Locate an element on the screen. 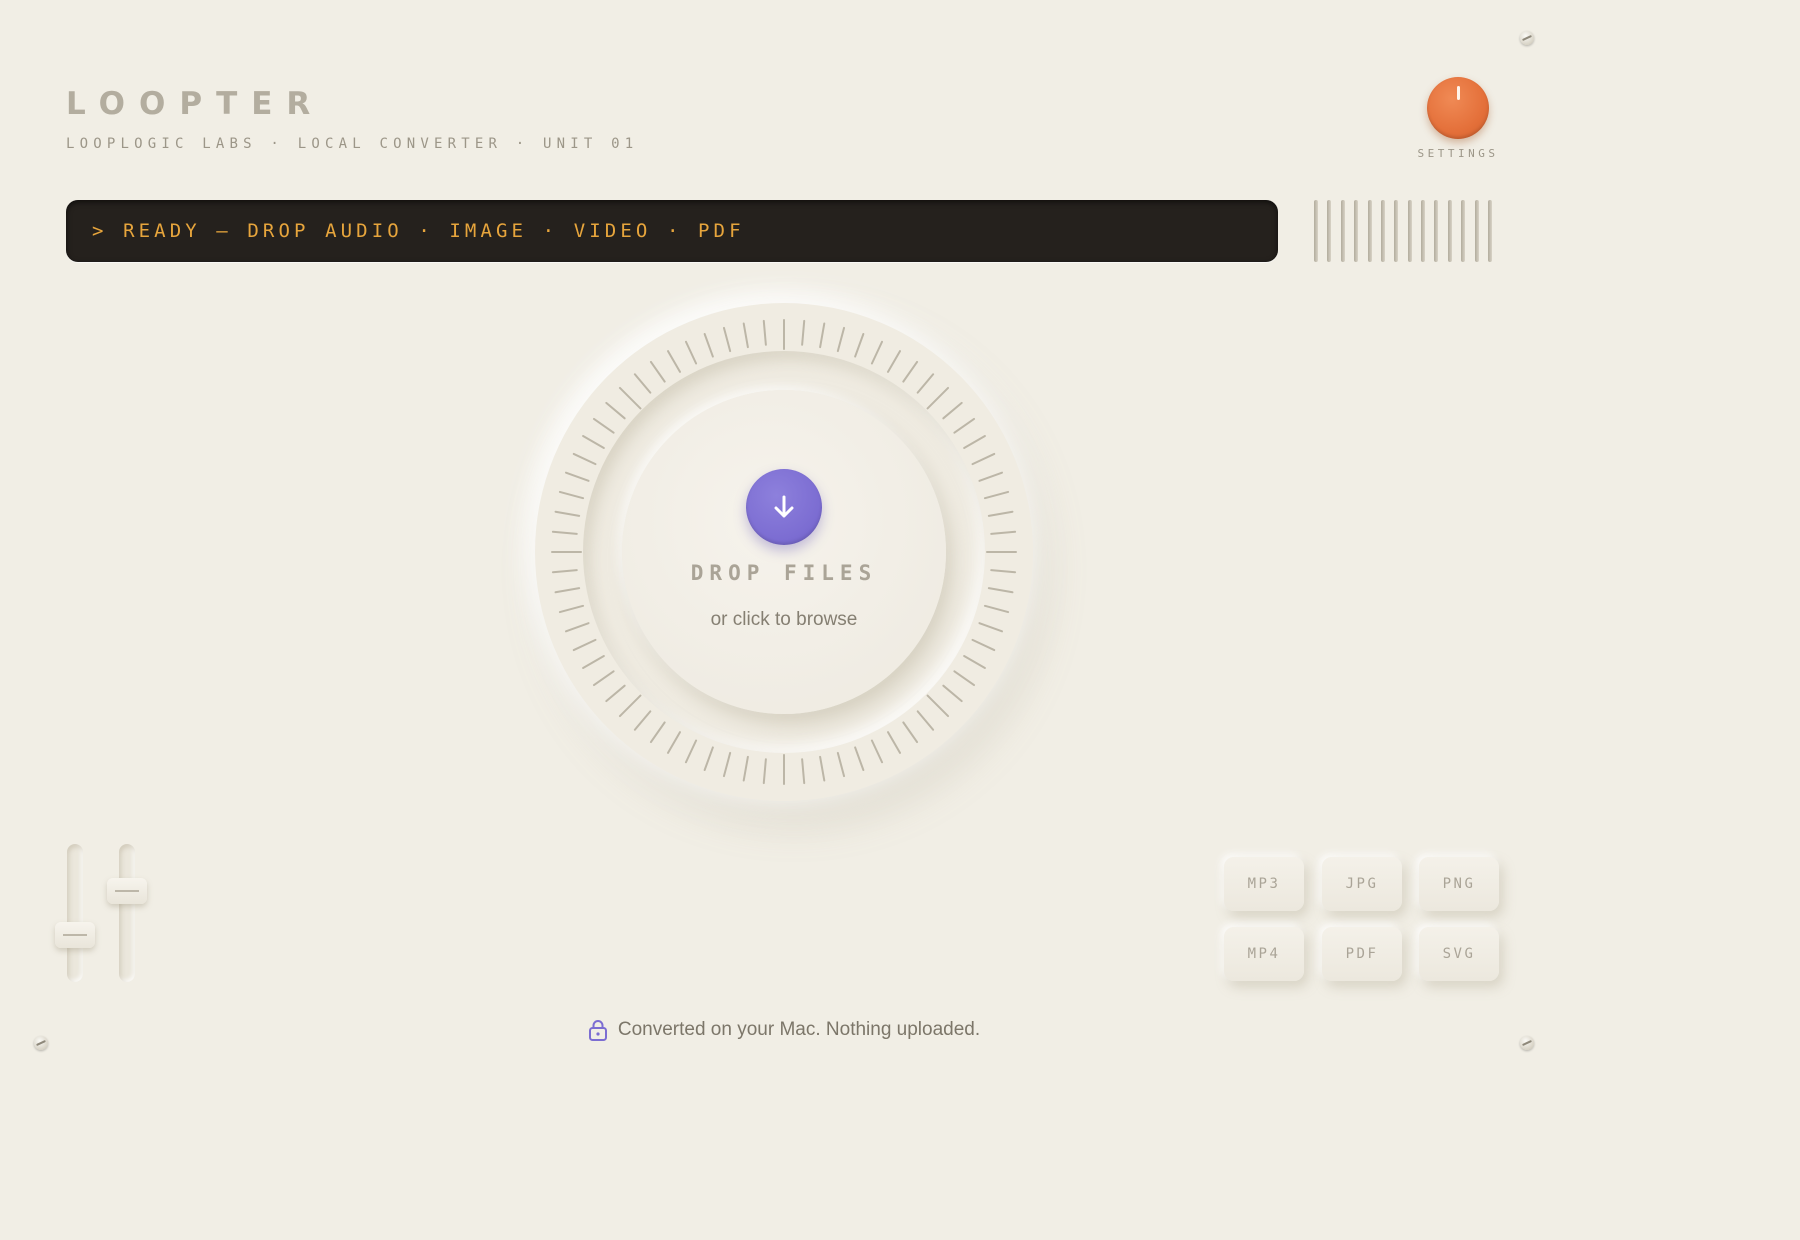 This screenshot has width=1800, height=1240. fader-knob-left is located at coordinates (75, 935).